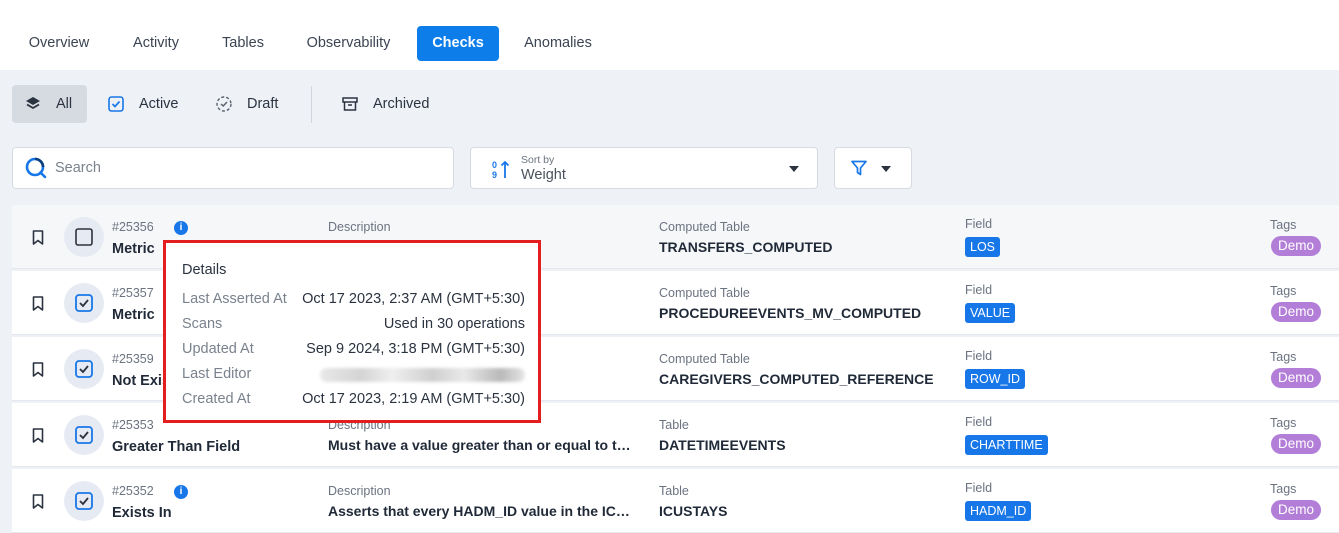 The width and height of the screenshot is (1339, 533). What do you see at coordinates (415, 349) in the screenshot?
I see `tooltip-value: Sep 9 2024, 3:18 PM (GMT+5:30)` at bounding box center [415, 349].